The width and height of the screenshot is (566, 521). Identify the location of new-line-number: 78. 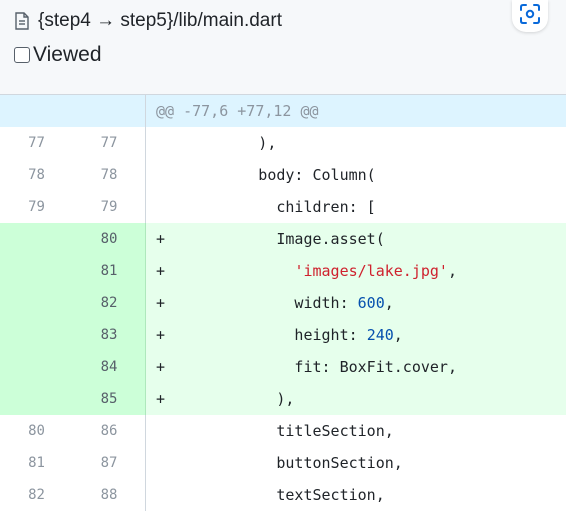
(109, 175).